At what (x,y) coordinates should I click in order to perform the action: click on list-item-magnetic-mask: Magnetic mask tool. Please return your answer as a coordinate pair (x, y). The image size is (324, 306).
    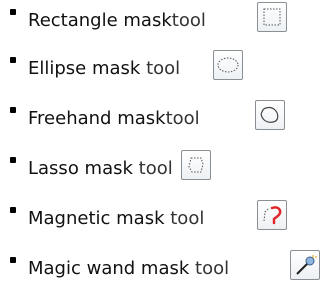
    Looking at the image, I should click on (162, 220).